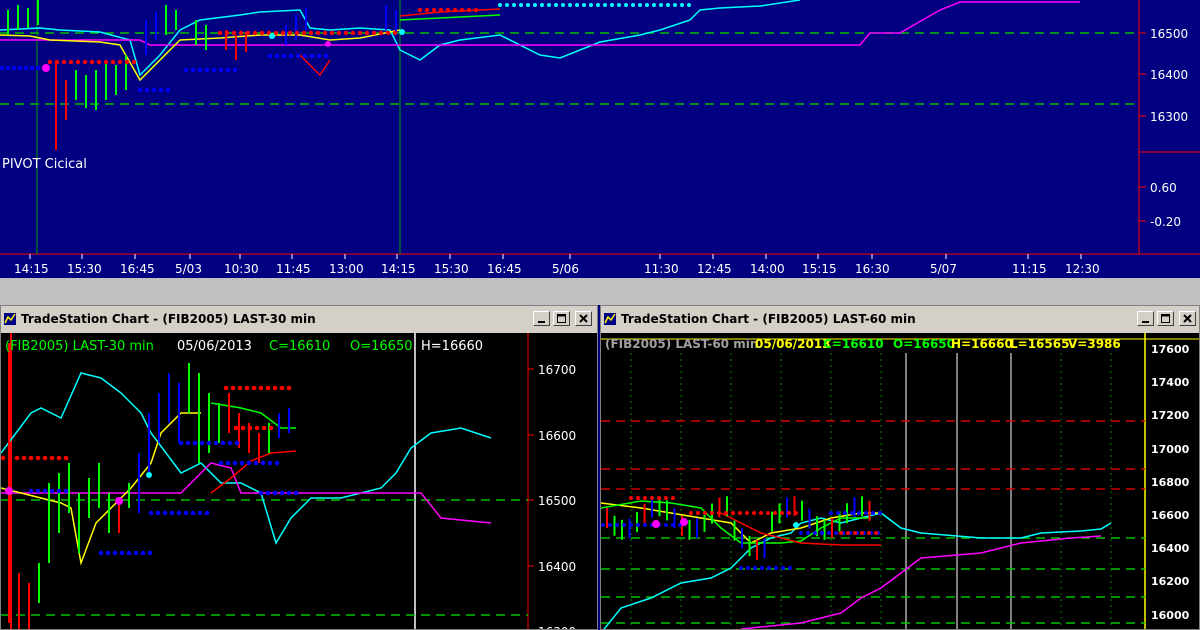 Image resolution: width=1200 pixels, height=630 pixels. What do you see at coordinates (1029, 269) in the screenshot?
I see `time-label: 11:15` at bounding box center [1029, 269].